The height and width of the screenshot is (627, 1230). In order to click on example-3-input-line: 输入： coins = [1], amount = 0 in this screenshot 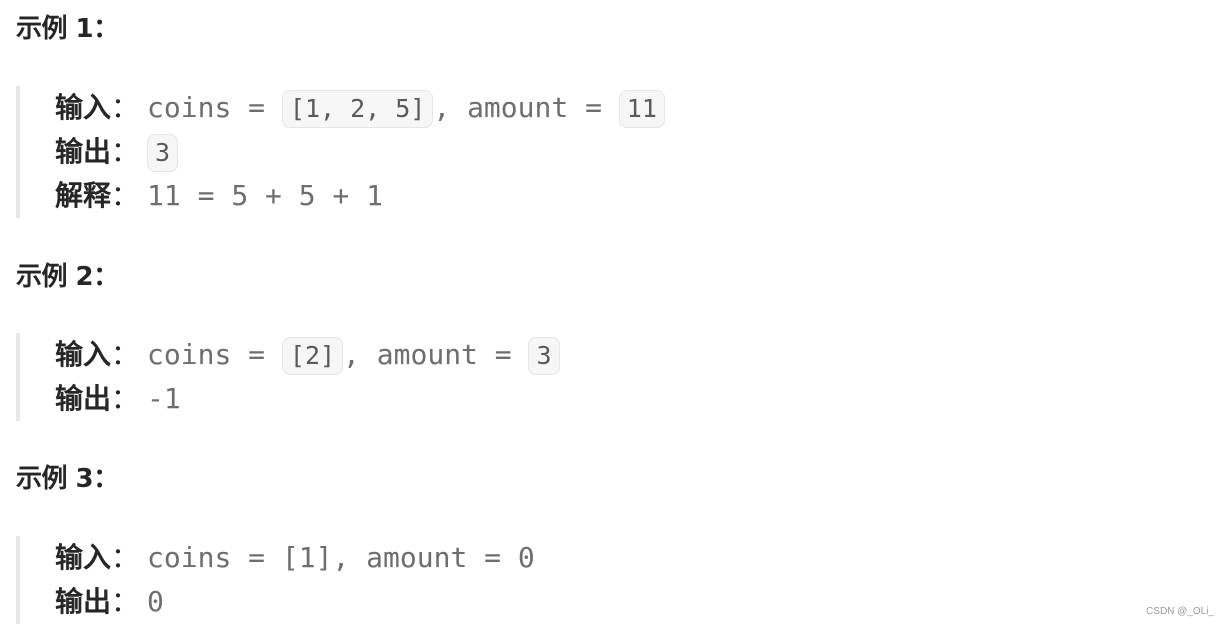, I will do `click(295, 558)`.